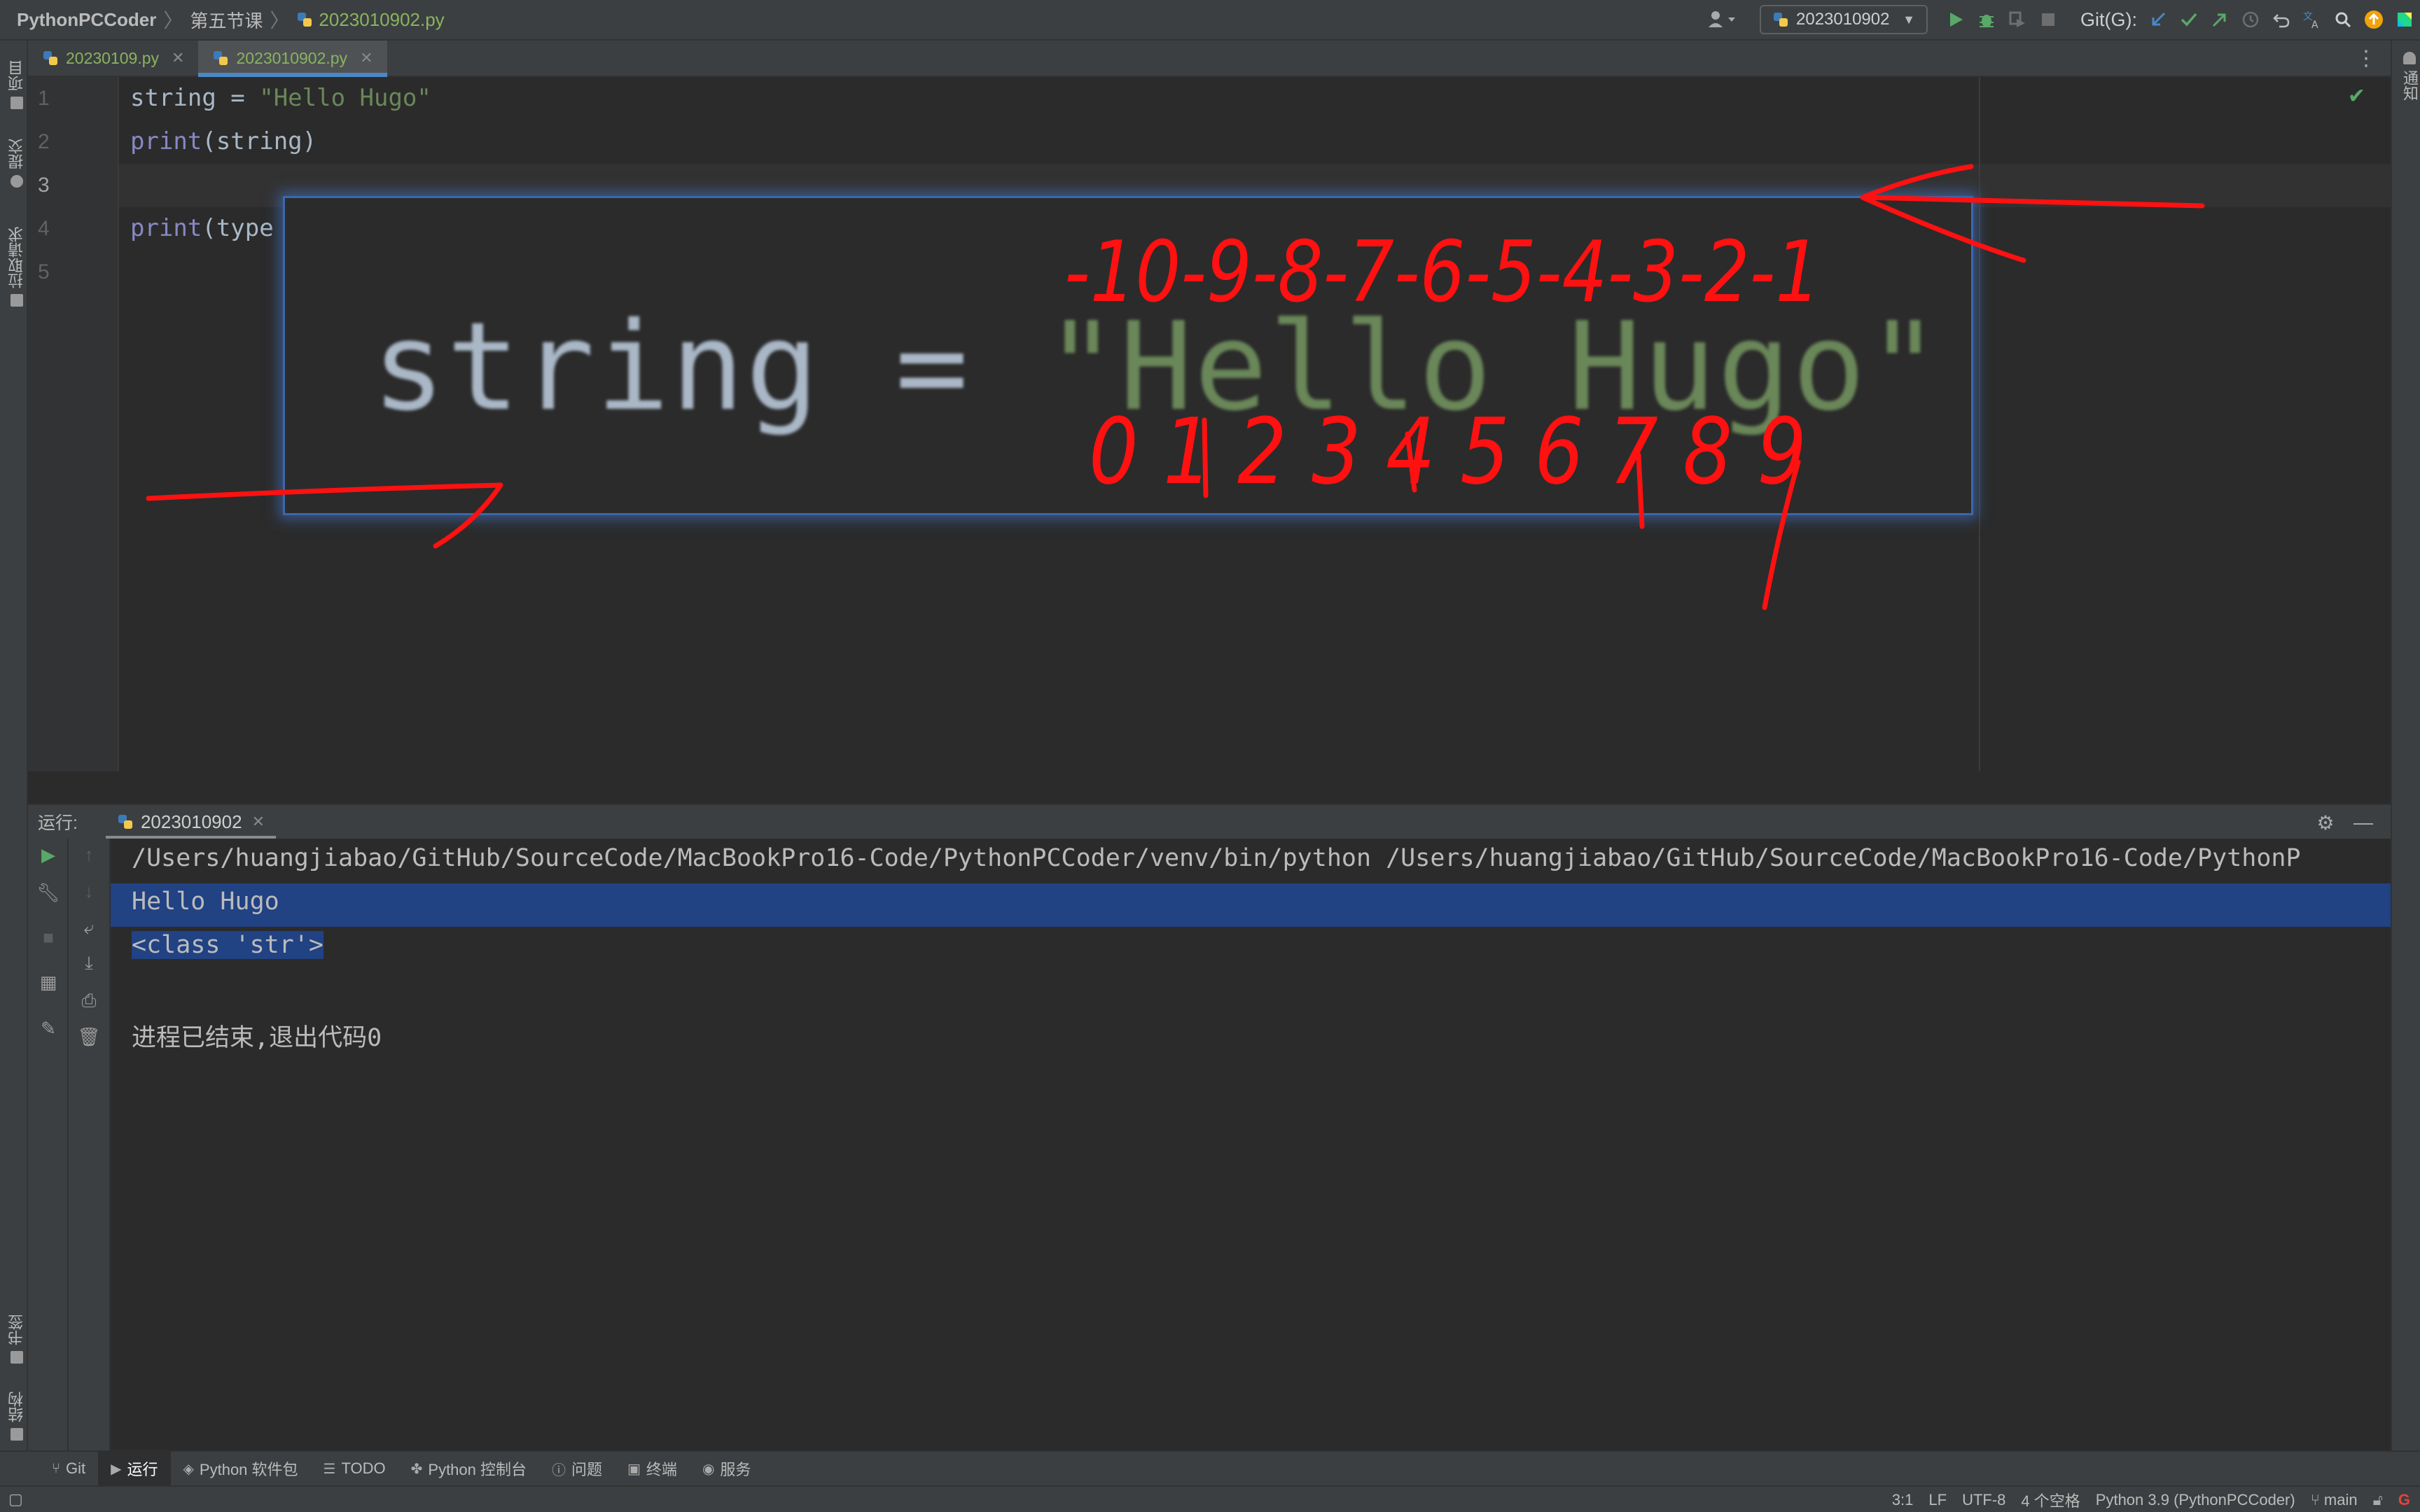 Image resolution: width=2420 pixels, height=1512 pixels. I want to click on python-file-icon, so click(304, 19).